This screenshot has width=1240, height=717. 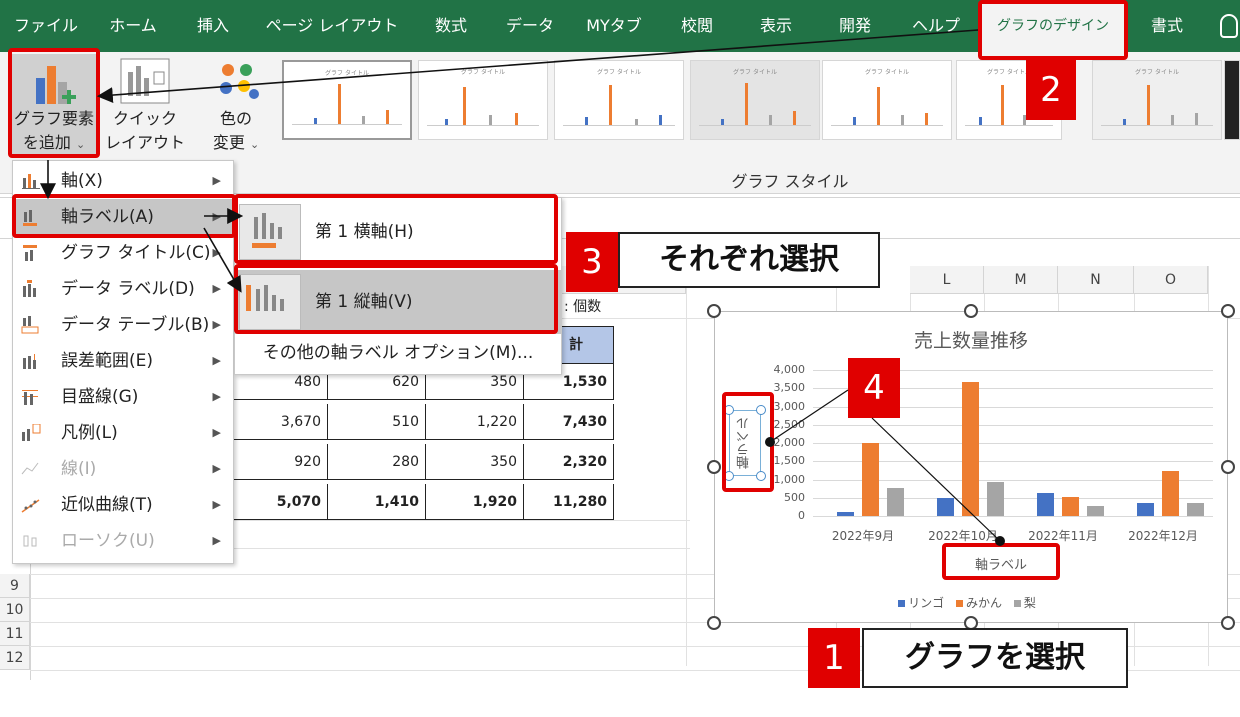 I want to click on highlight-y-axis-label, so click(x=748, y=442).